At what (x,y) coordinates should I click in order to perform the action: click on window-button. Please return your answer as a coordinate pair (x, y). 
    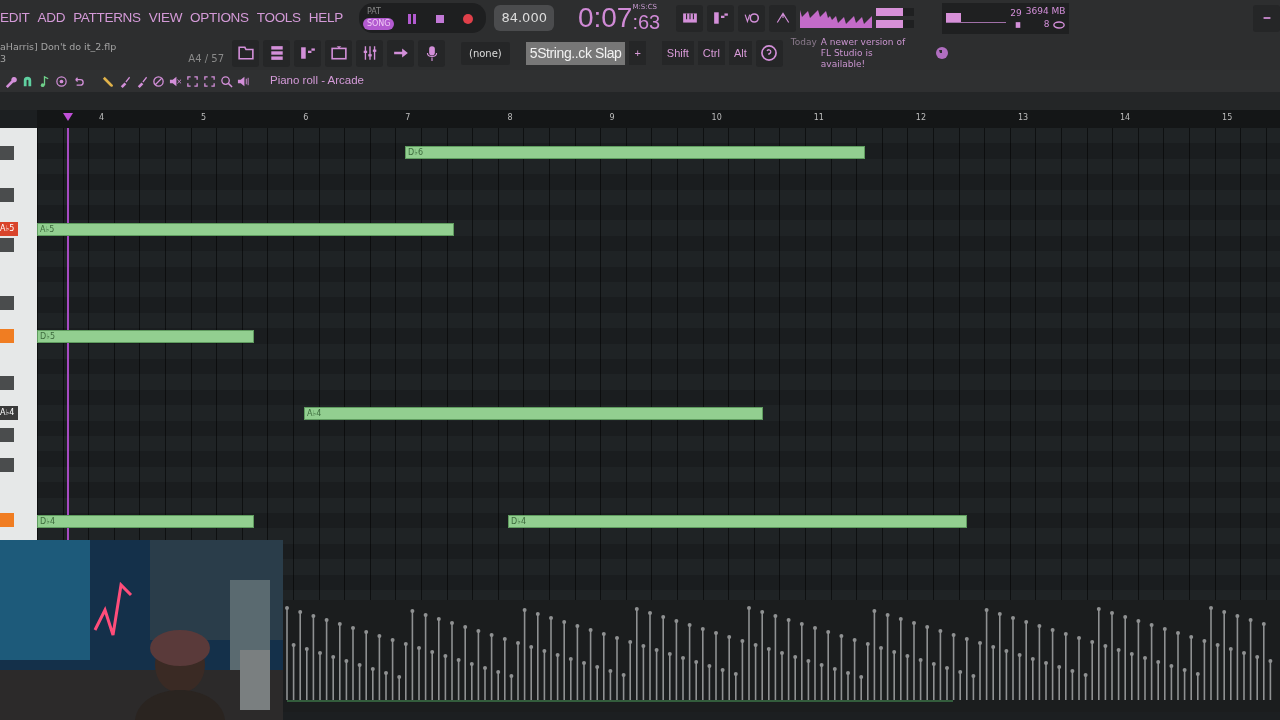
    Looking at the image, I should click on (338, 53).